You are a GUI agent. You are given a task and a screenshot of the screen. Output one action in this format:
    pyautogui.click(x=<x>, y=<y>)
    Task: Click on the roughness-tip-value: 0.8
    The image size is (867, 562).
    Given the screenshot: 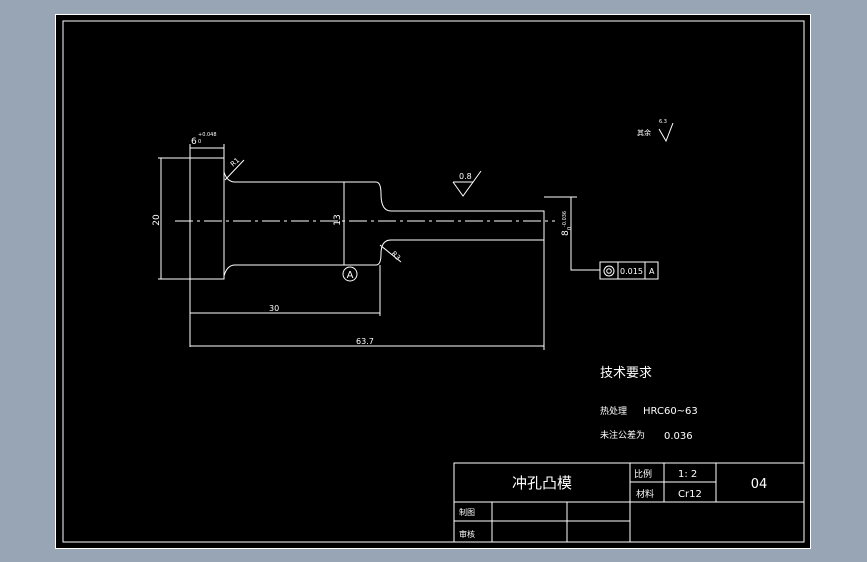 What is the action you would take?
    pyautogui.click(x=465, y=176)
    